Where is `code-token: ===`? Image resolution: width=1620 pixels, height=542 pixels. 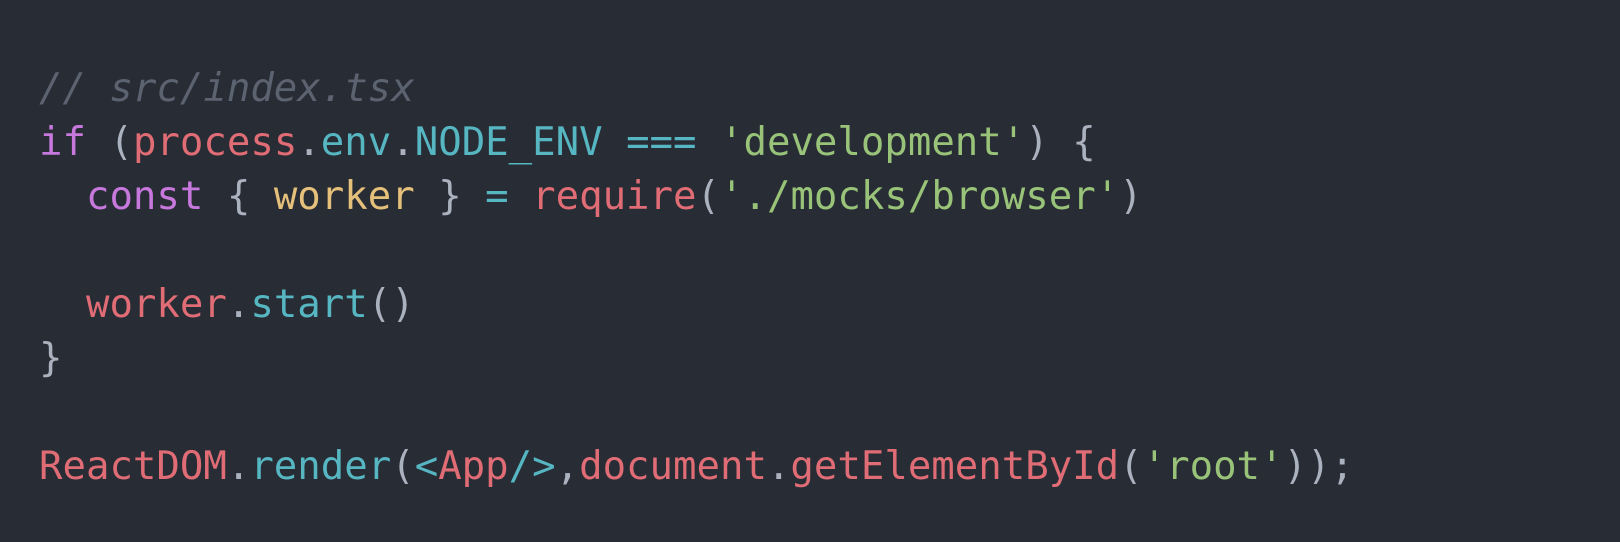 code-token: === is located at coordinates (661, 142).